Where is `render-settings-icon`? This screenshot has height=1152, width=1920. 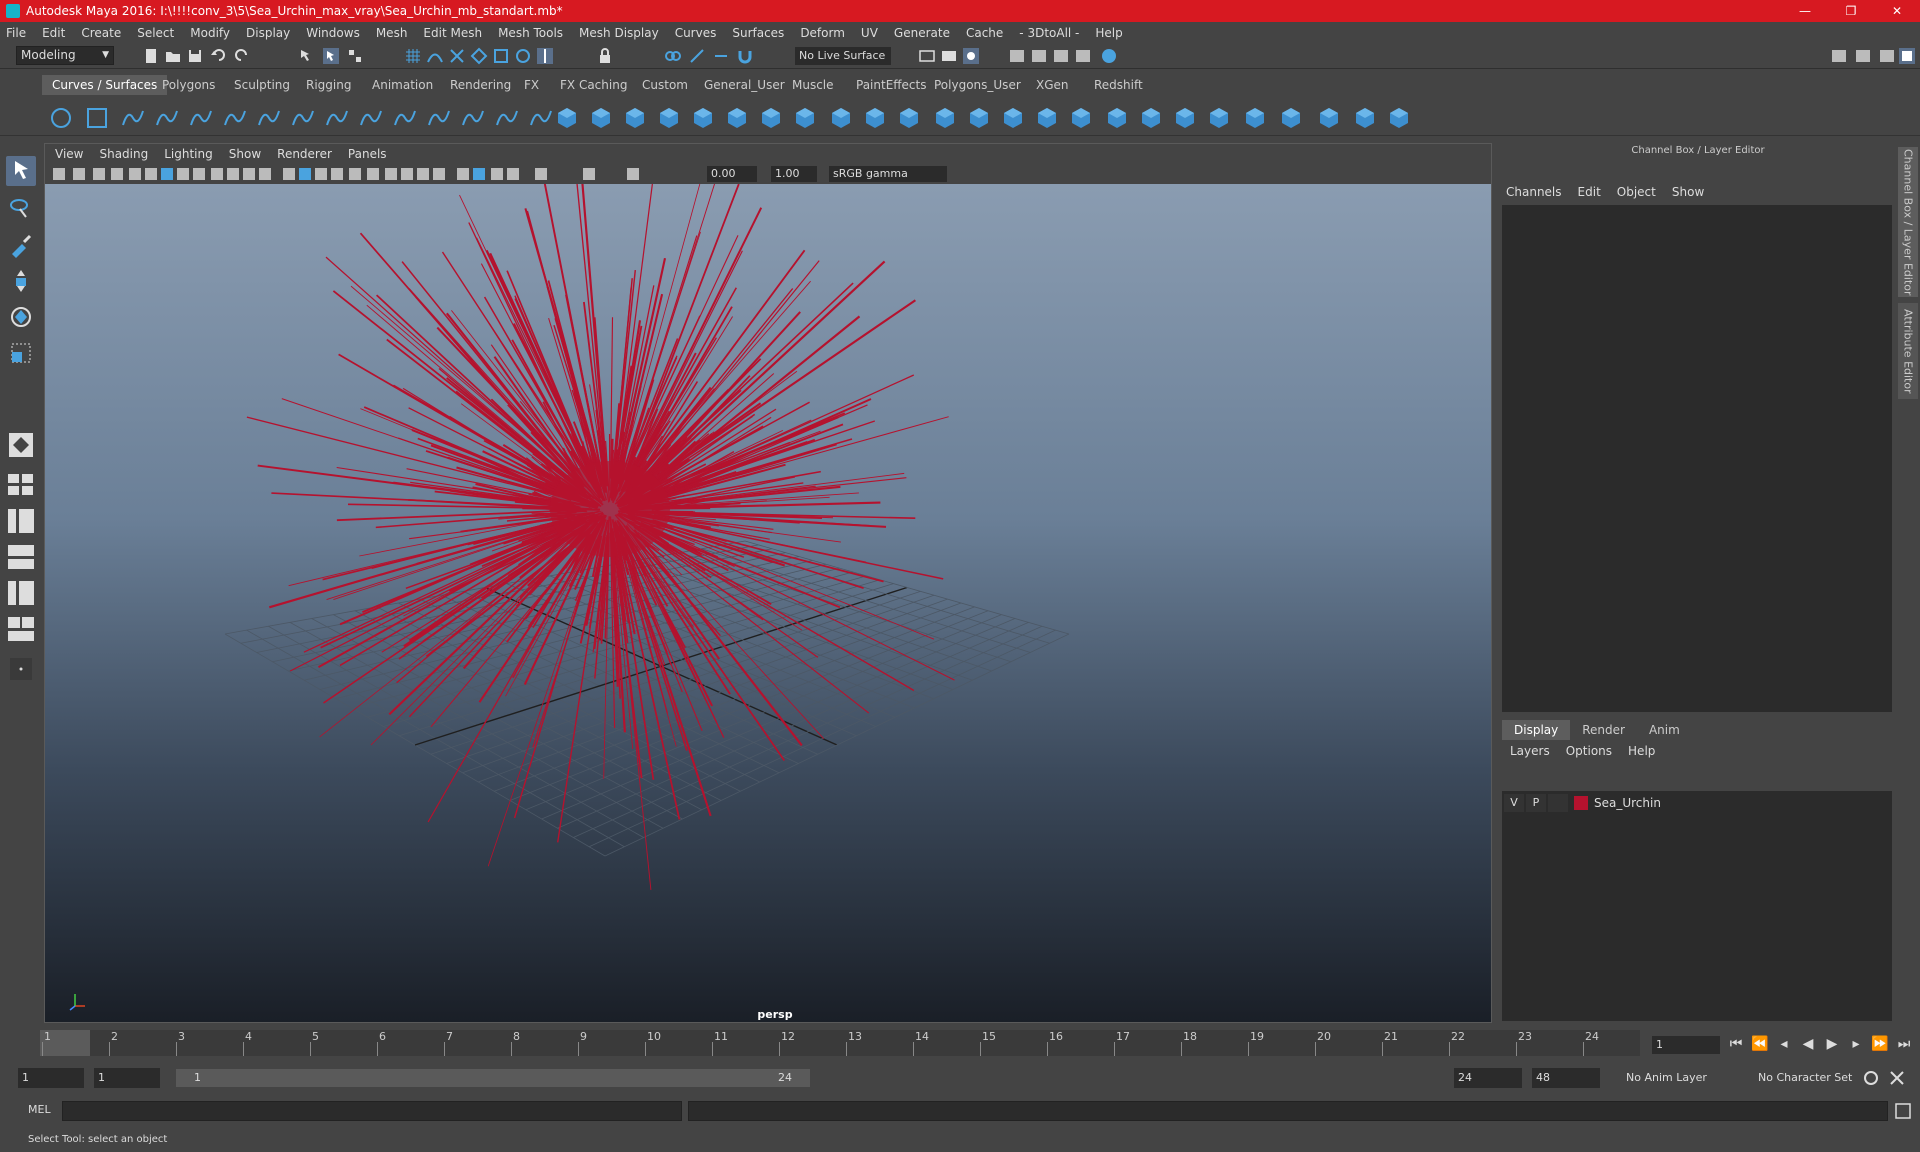 render-settings-icon is located at coordinates (1017, 56).